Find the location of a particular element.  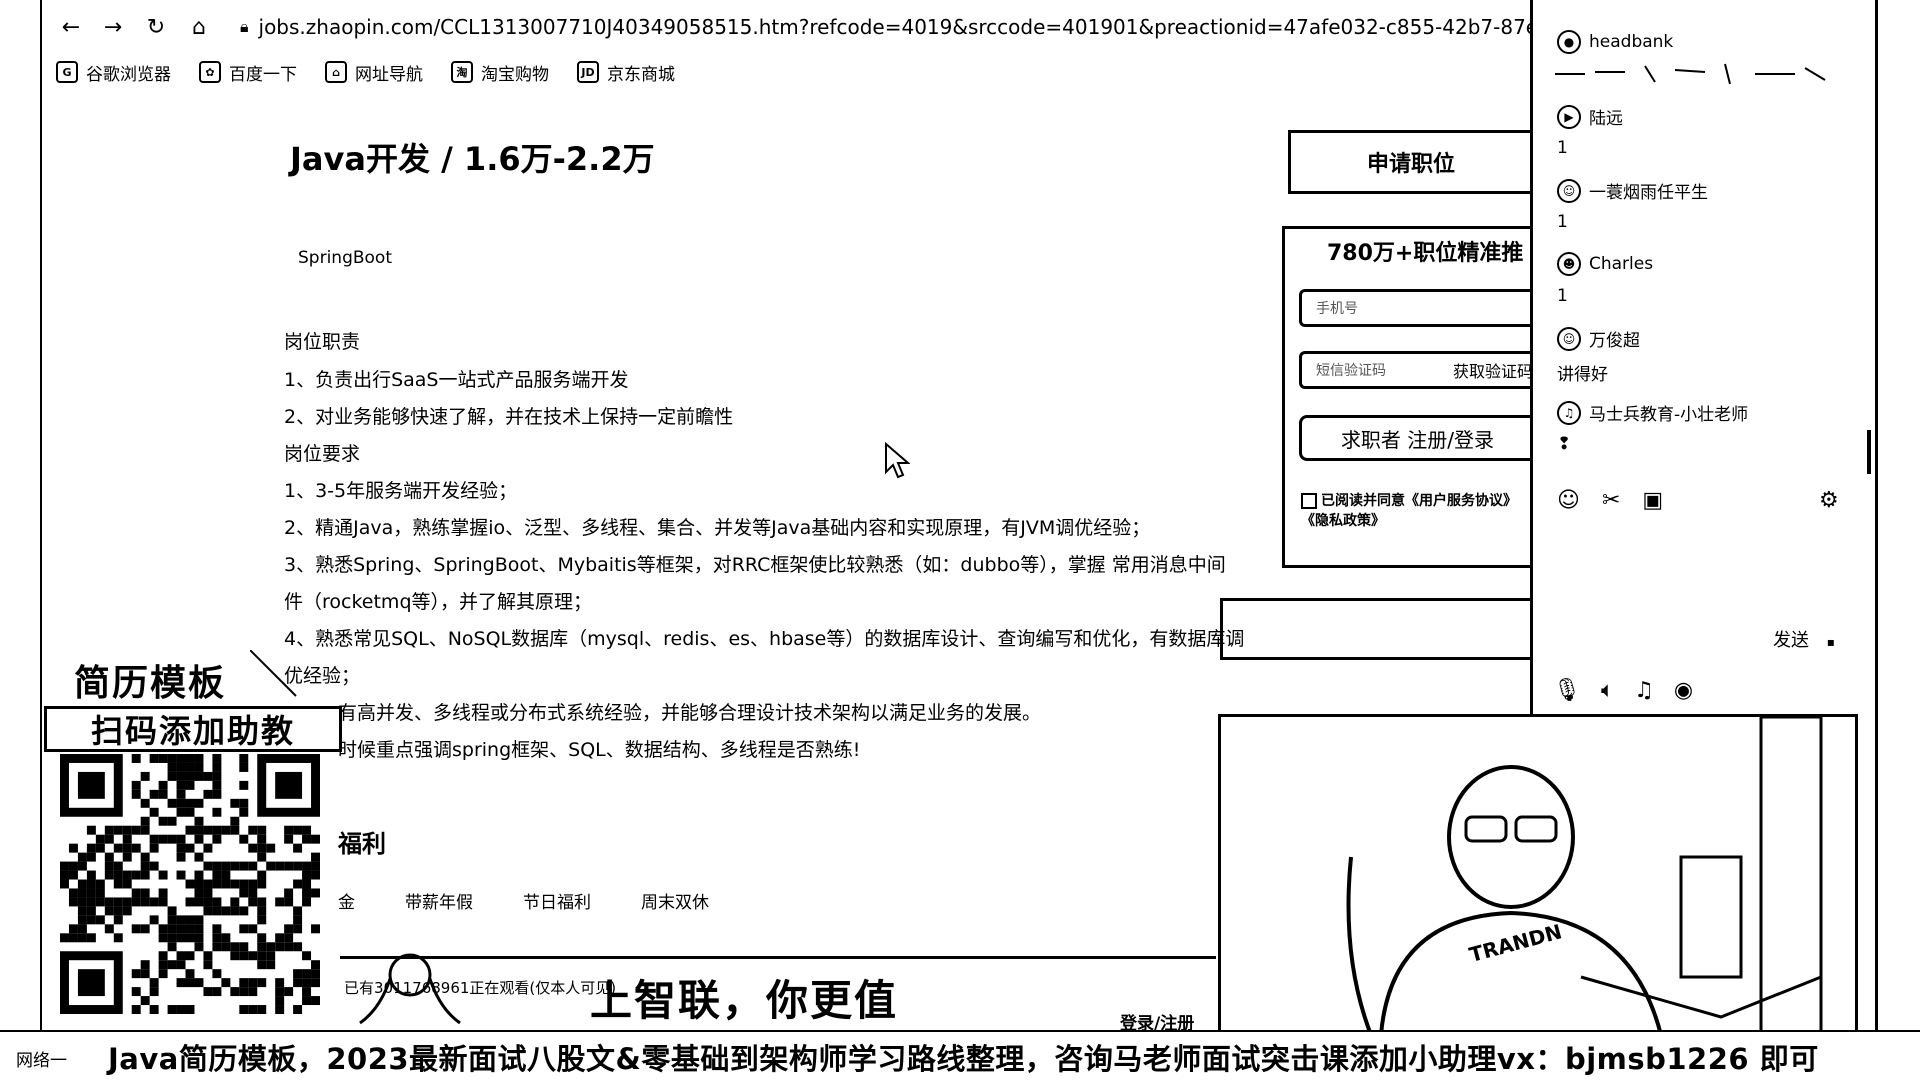

apply-button: 申请职位 is located at coordinates (1409, 162).